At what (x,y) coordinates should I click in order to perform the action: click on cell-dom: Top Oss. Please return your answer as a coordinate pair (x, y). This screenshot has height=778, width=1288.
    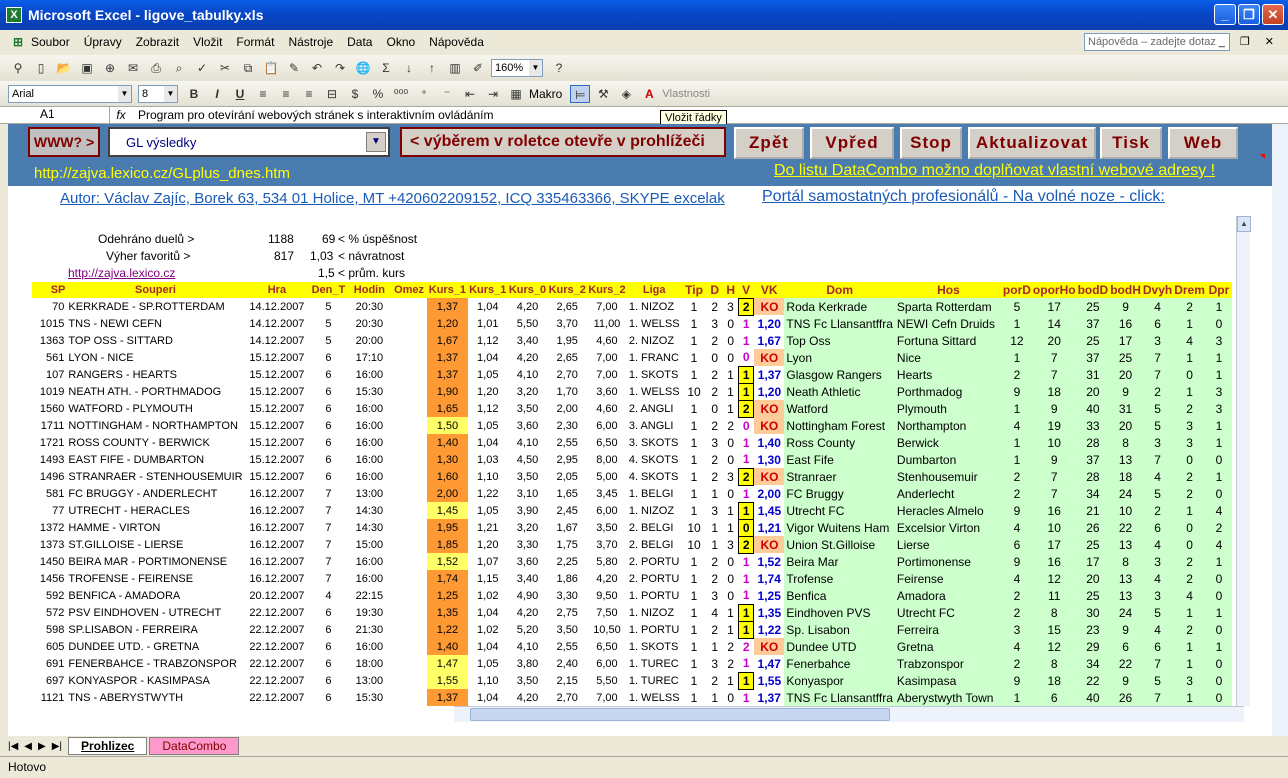
    Looking at the image, I should click on (839, 340).